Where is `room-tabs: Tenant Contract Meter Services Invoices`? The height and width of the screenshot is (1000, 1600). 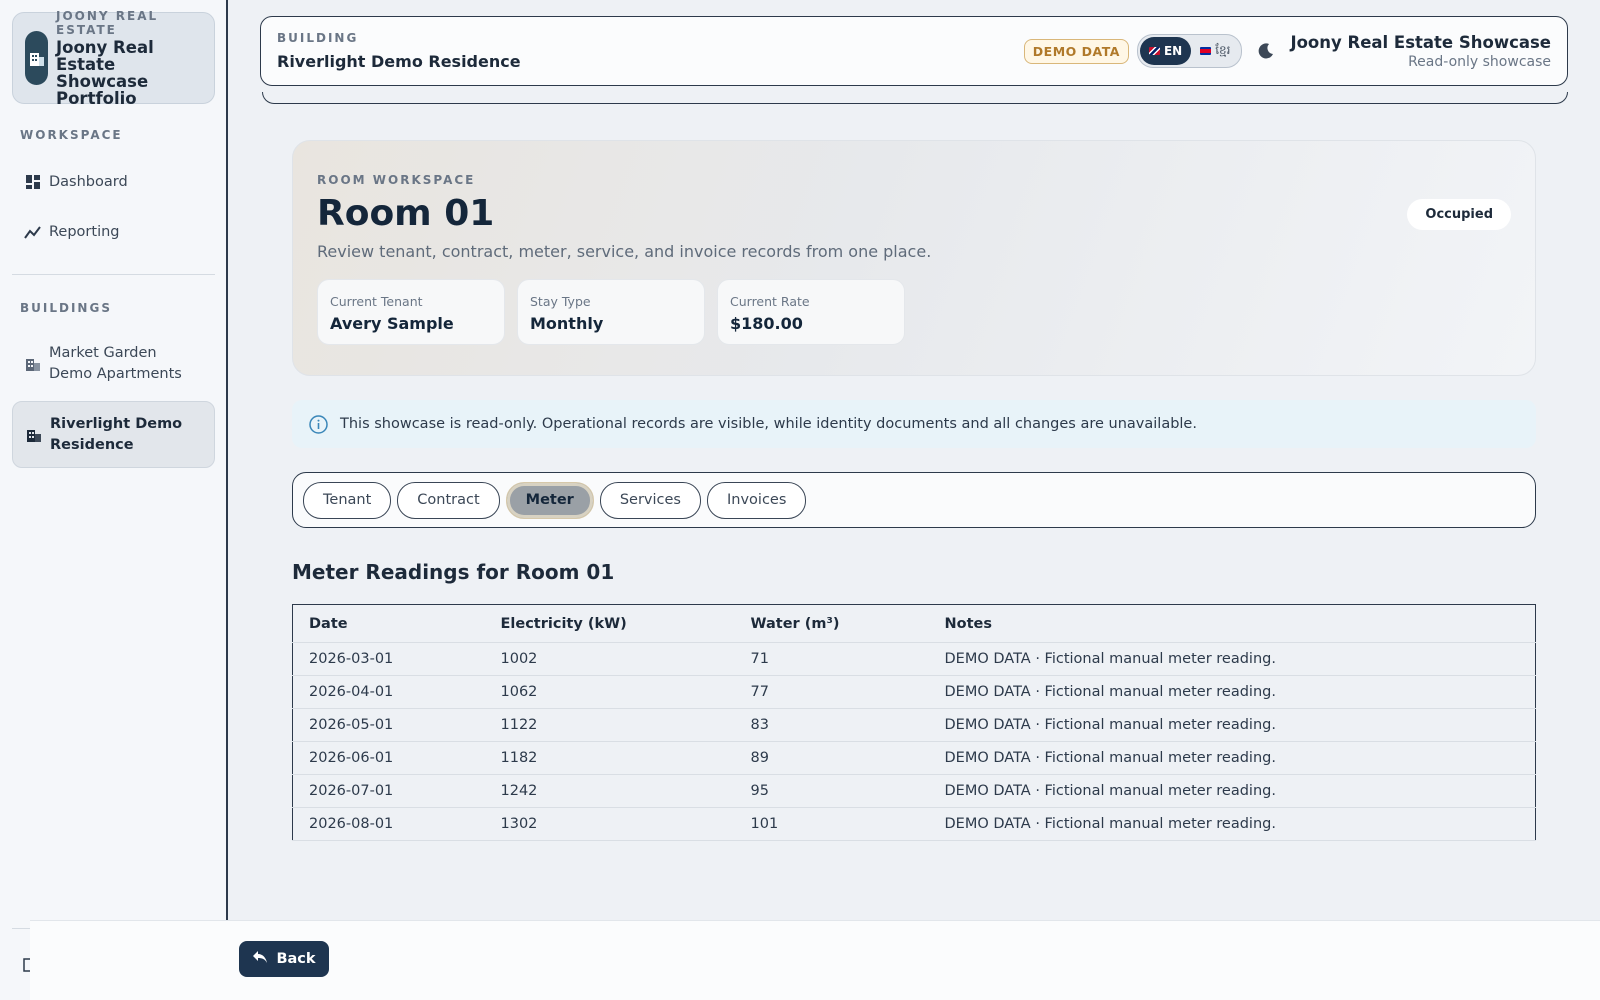 room-tabs: Tenant Contract Meter Services Invoices is located at coordinates (914, 500).